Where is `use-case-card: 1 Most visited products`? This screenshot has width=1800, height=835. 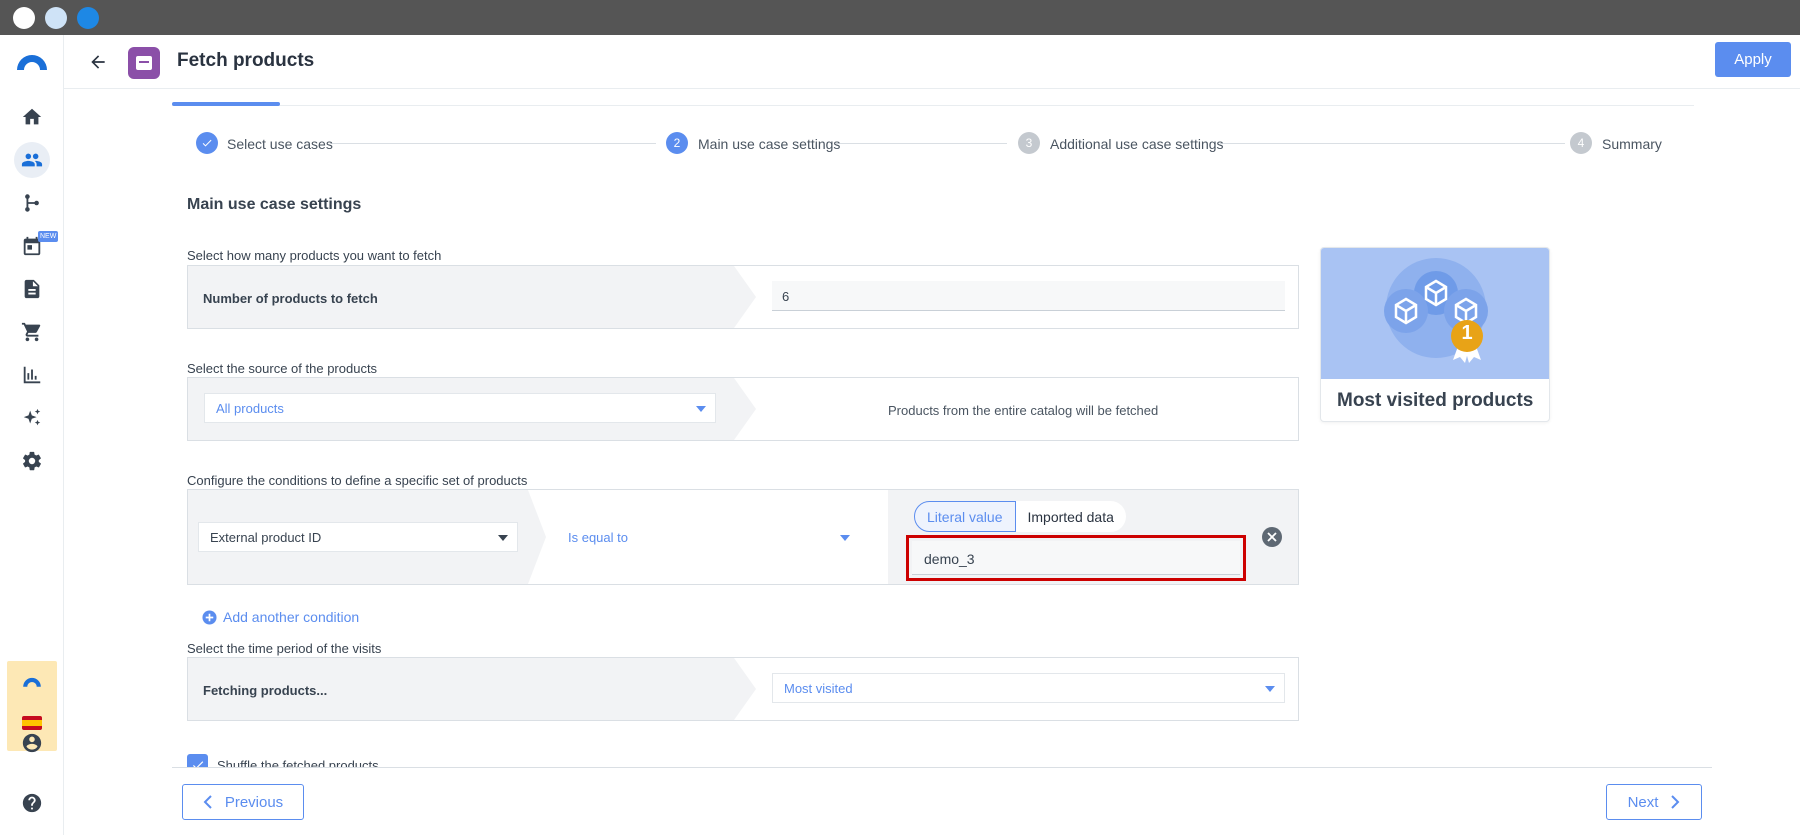
use-case-card: 1 Most visited products is located at coordinates (1435, 334).